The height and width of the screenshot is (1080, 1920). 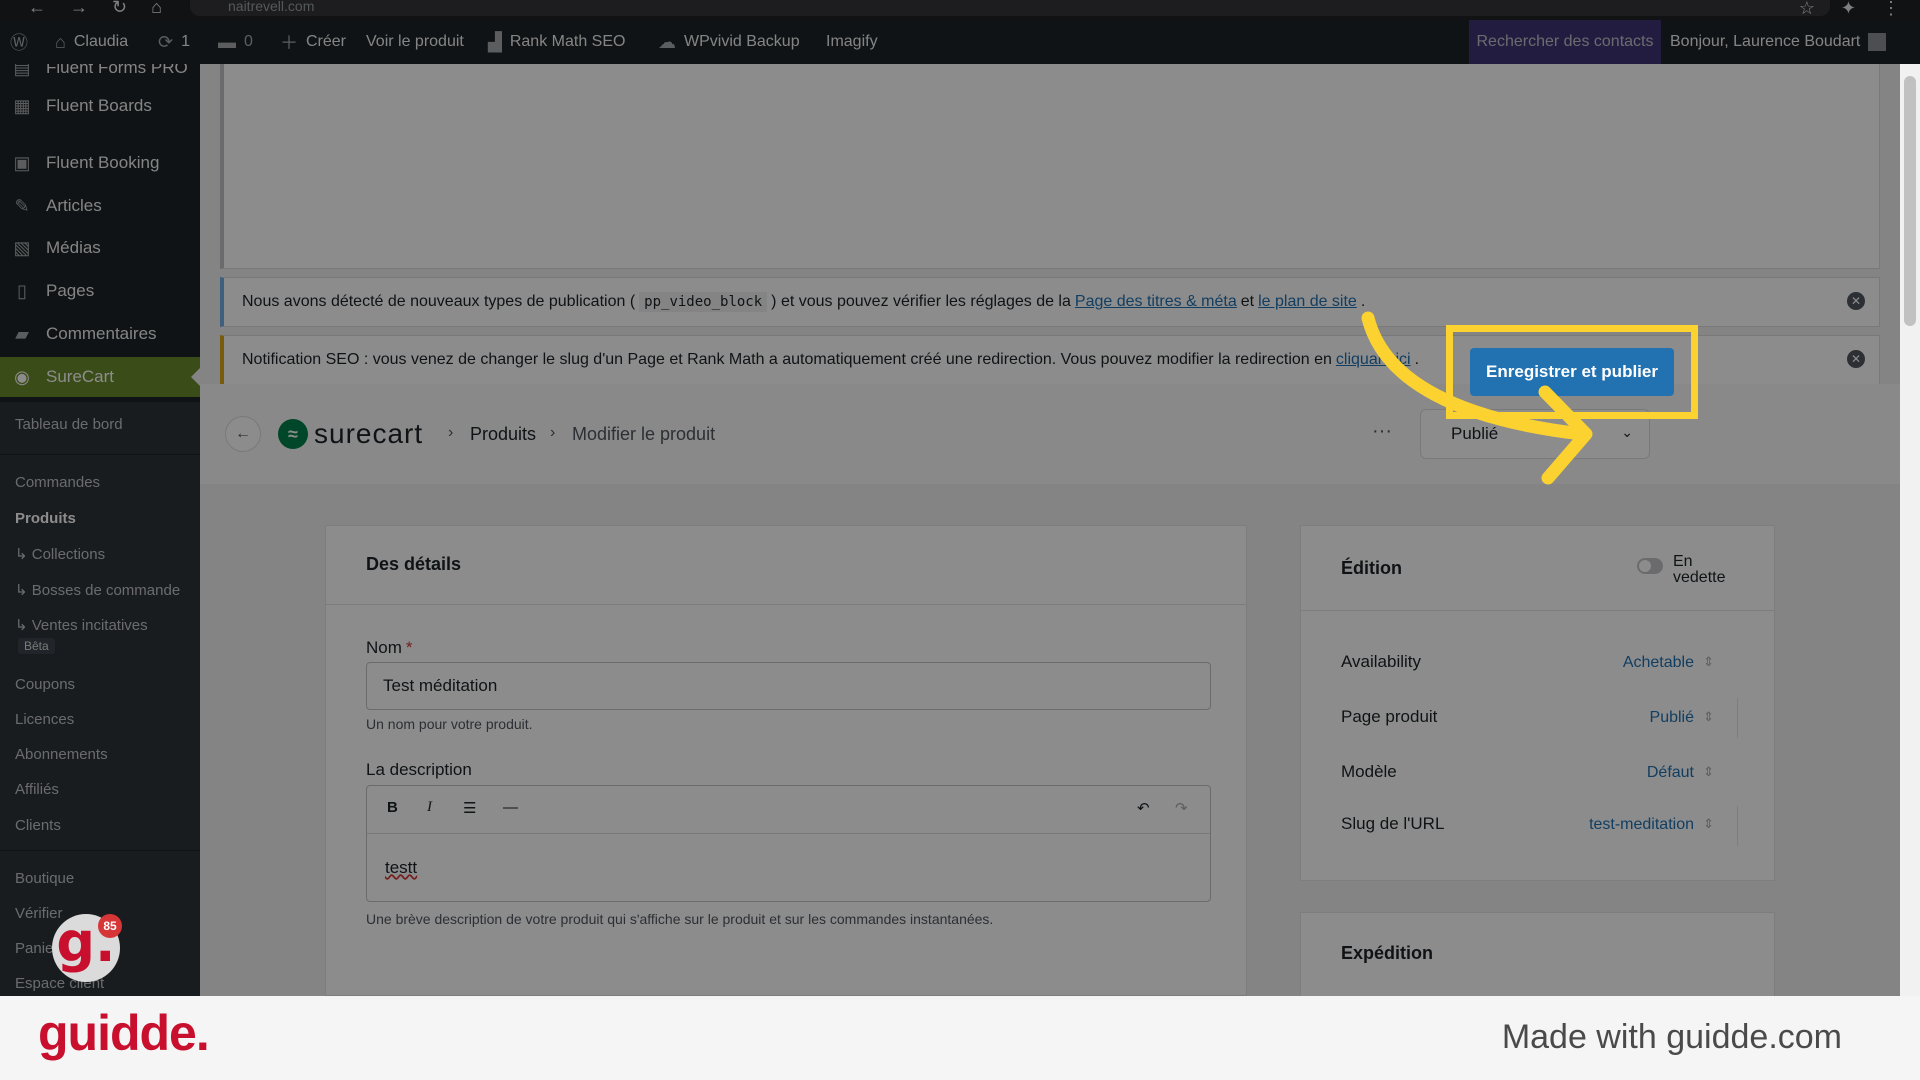 What do you see at coordinates (1699, 569) in the screenshot?
I see `featured-label: En vedette` at bounding box center [1699, 569].